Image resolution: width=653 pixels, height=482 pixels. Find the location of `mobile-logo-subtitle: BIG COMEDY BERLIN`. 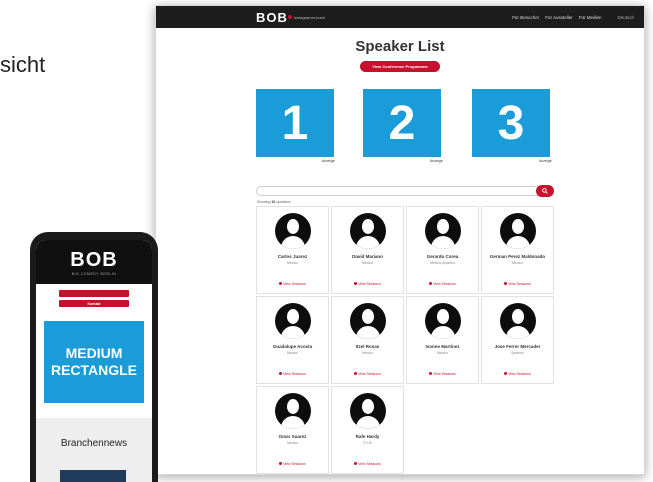

mobile-logo-subtitle: BIG COMEDY BERLIN is located at coordinates (94, 273).